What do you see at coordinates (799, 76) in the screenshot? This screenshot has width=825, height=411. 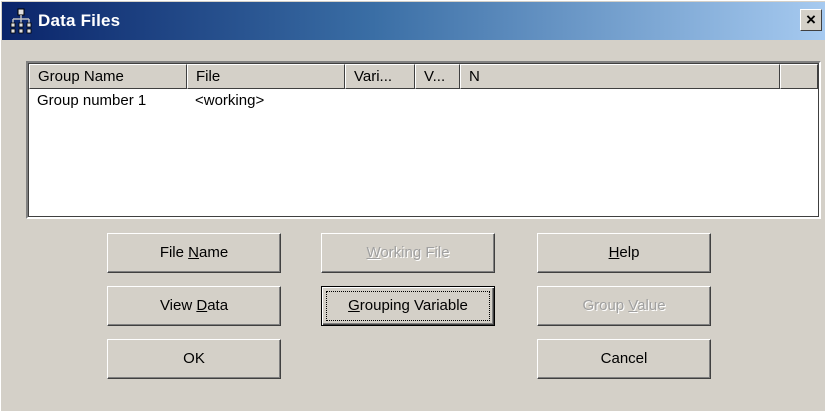 I see `column-header-filler` at bounding box center [799, 76].